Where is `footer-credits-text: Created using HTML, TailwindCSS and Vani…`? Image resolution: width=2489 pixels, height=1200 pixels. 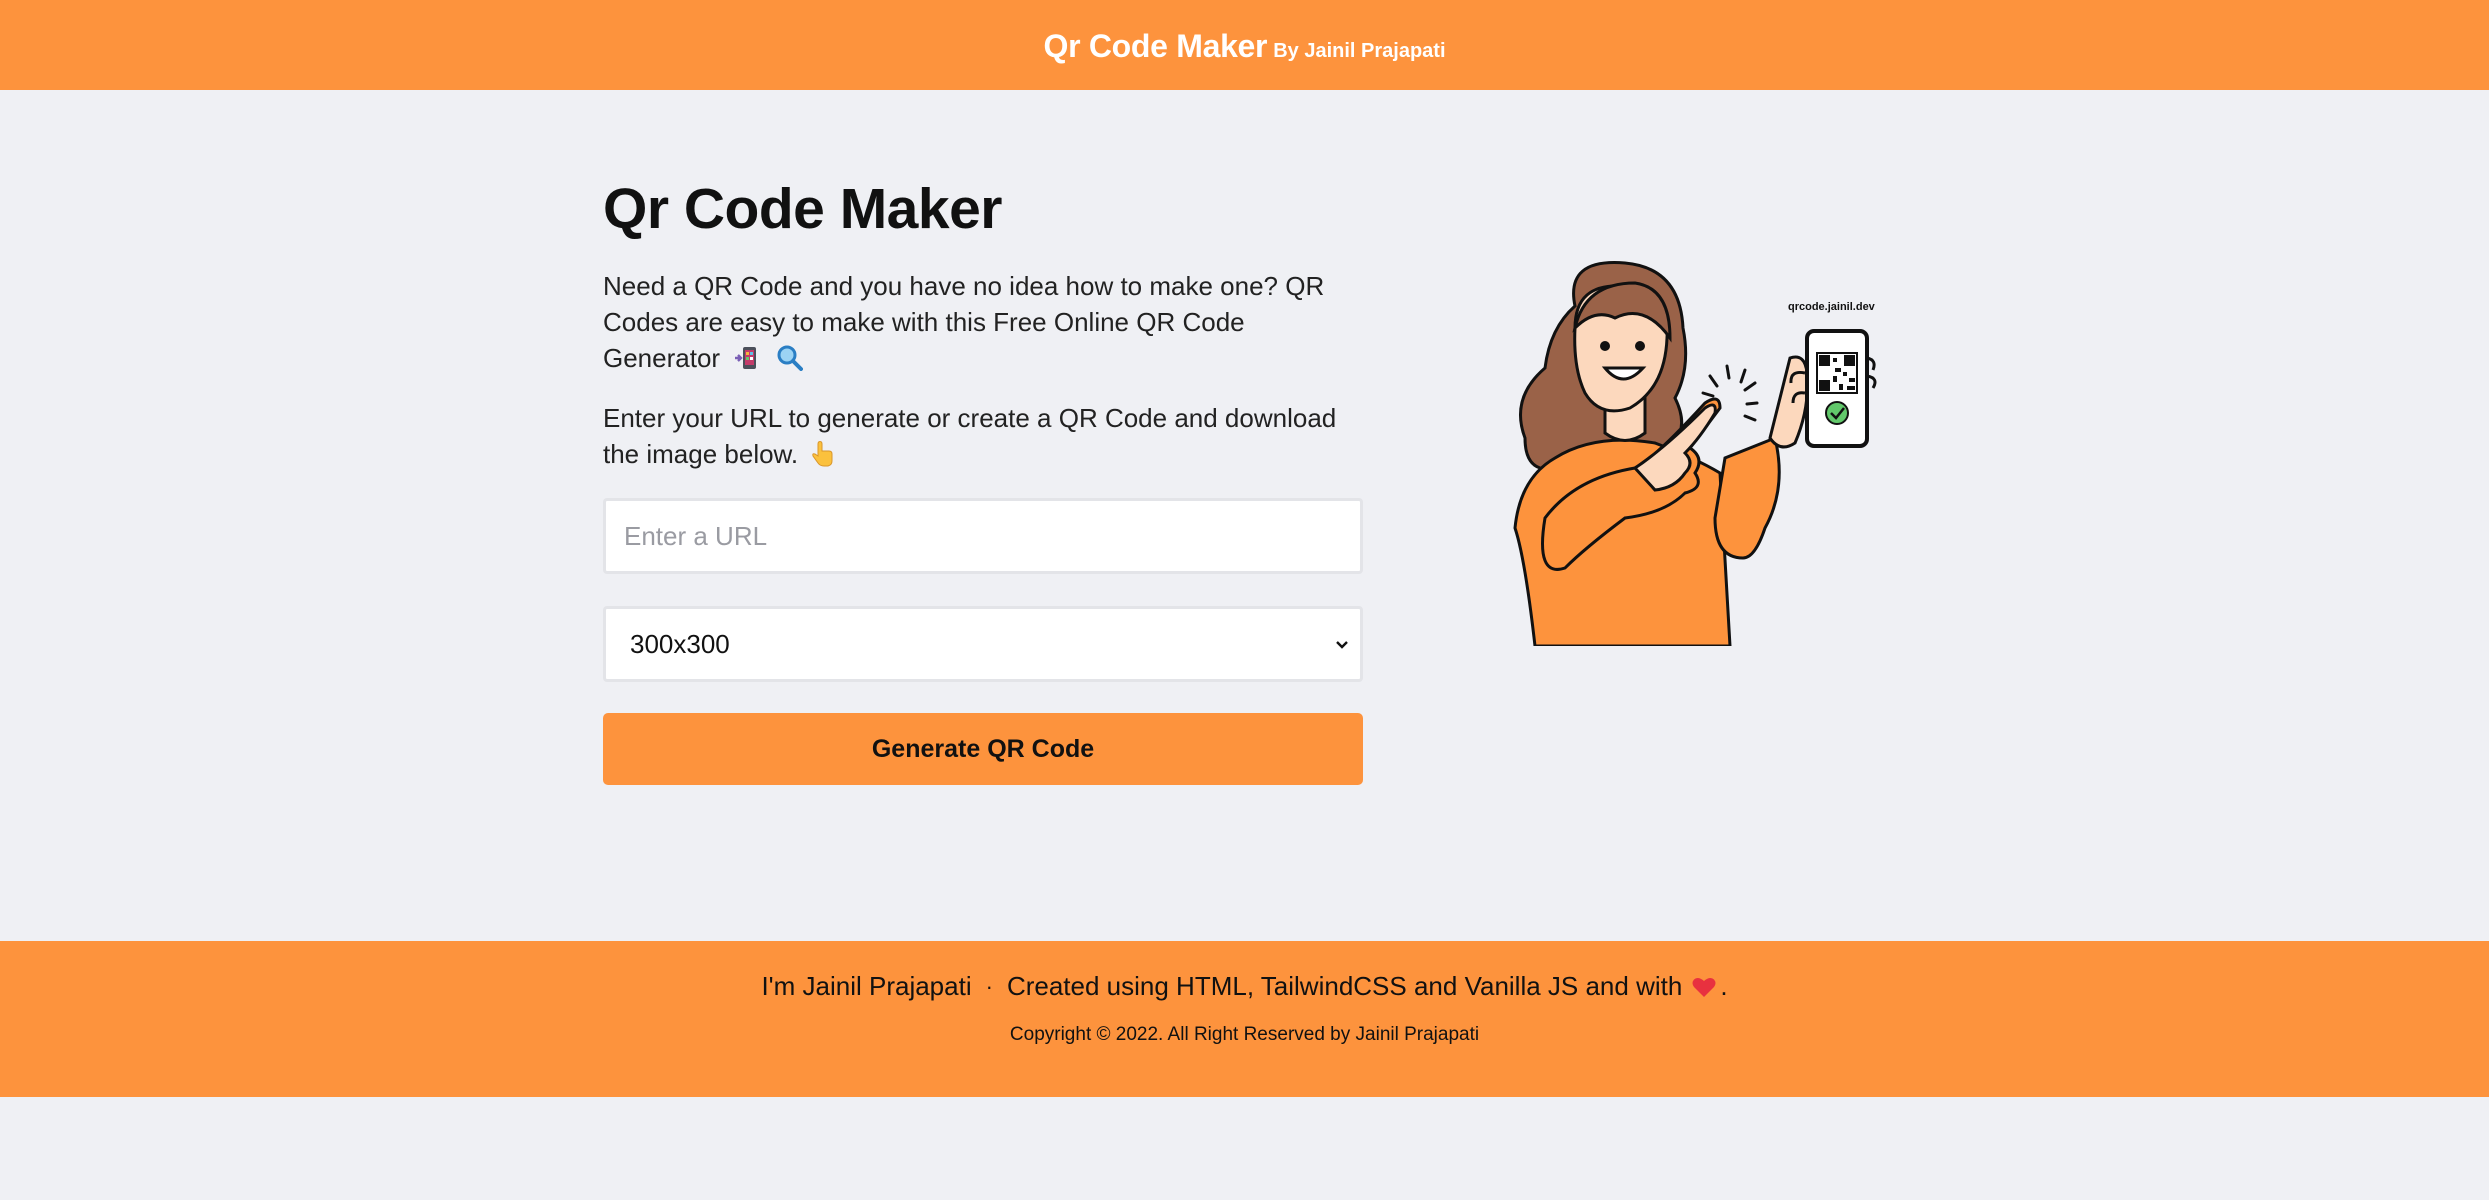
footer-credits-text: Created using HTML, TailwindCSS and Vani… is located at coordinates (1344, 986).